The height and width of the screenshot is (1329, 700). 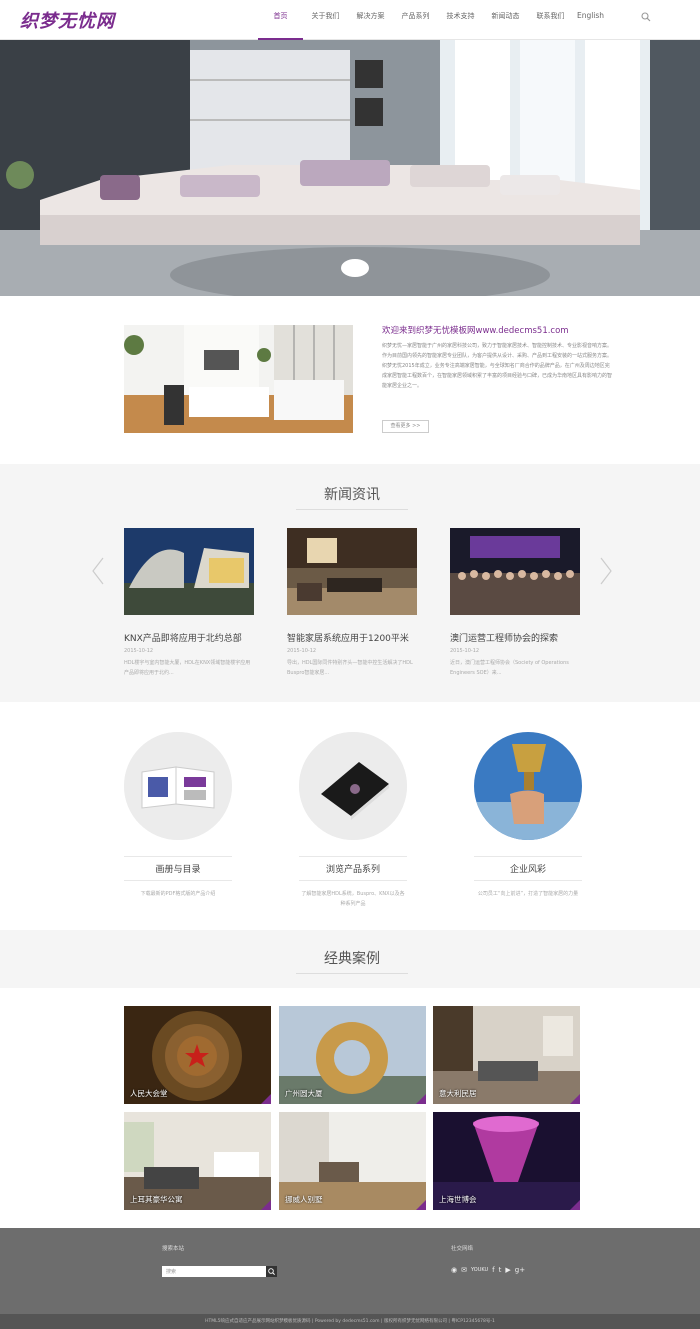 What do you see at coordinates (515, 637) in the screenshot?
I see `news-item-title: 澳门运营工程师协会的探索` at bounding box center [515, 637].